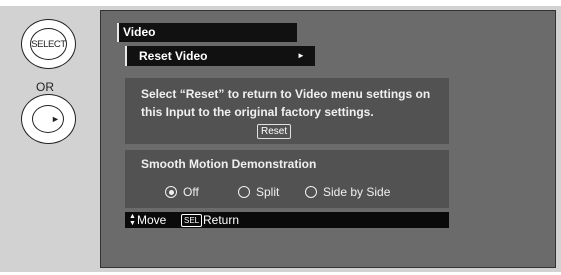 Image resolution: width=561 pixels, height=275 pixels. I want to click on right-arrow-icon: ►, so click(55, 119).